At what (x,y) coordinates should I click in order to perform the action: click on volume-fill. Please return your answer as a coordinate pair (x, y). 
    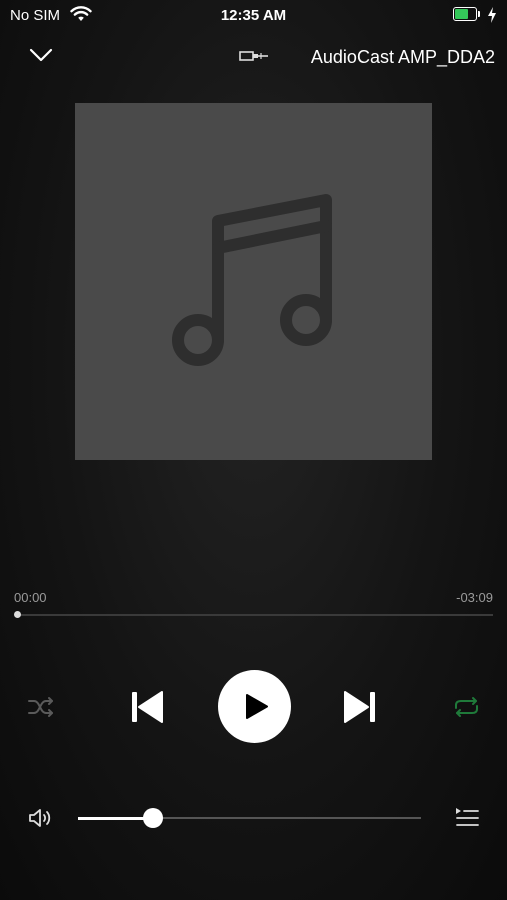
    Looking at the image, I should click on (115, 818).